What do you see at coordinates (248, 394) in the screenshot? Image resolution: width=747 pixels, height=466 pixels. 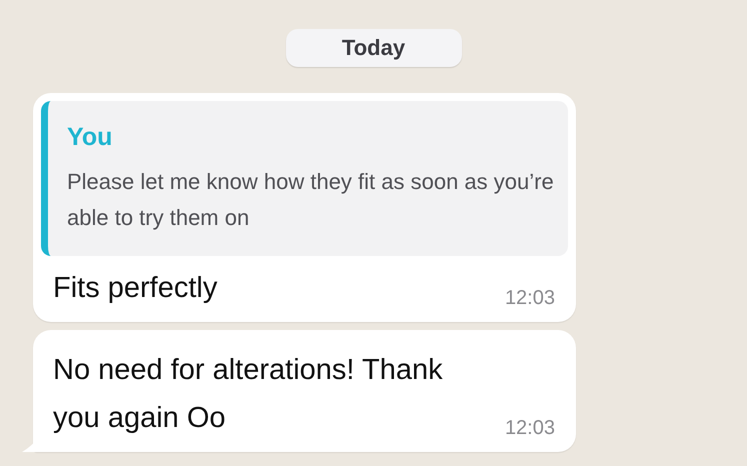 I see `message-text: No need for alterations! Thank you again Oo` at bounding box center [248, 394].